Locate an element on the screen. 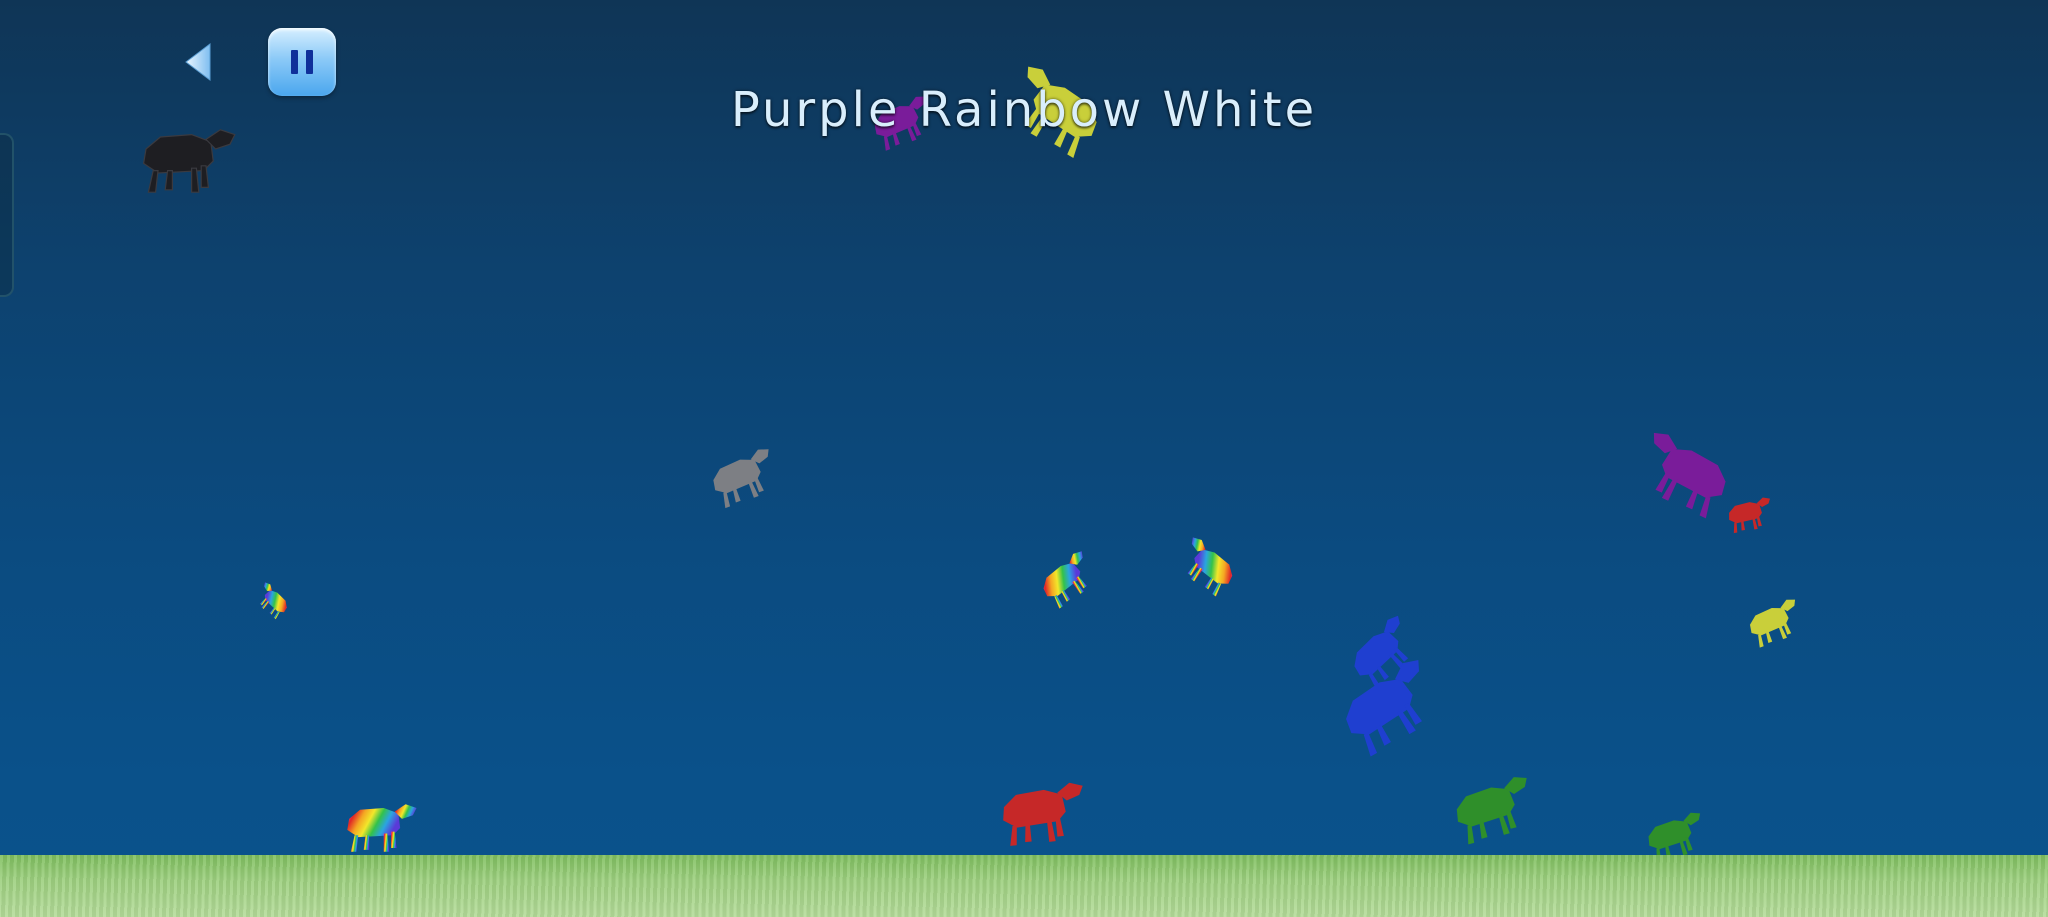 This screenshot has width=2048, height=917. back-arrow-icon is located at coordinates (198, 62).